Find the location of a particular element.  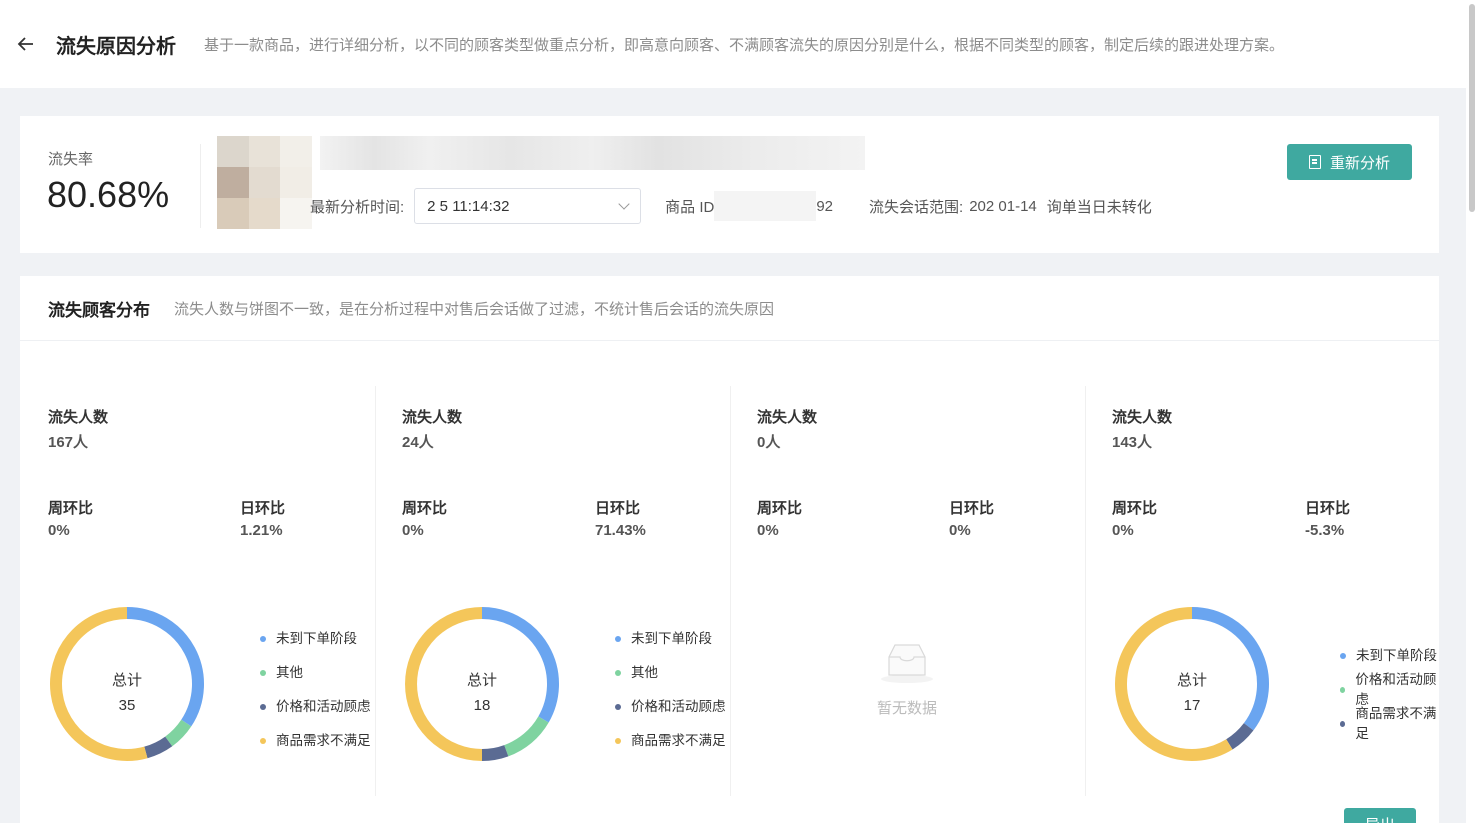

lost-count-value: 167人 is located at coordinates (68, 442).